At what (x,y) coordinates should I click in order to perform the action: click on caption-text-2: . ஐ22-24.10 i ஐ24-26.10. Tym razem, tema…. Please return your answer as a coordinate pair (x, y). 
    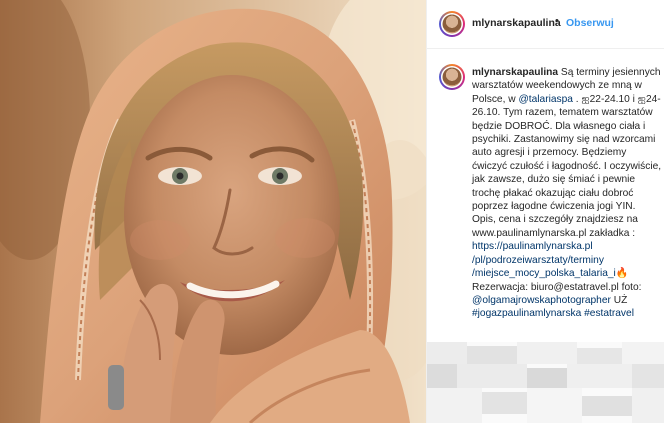
    Looking at the image, I should click on (567, 166).